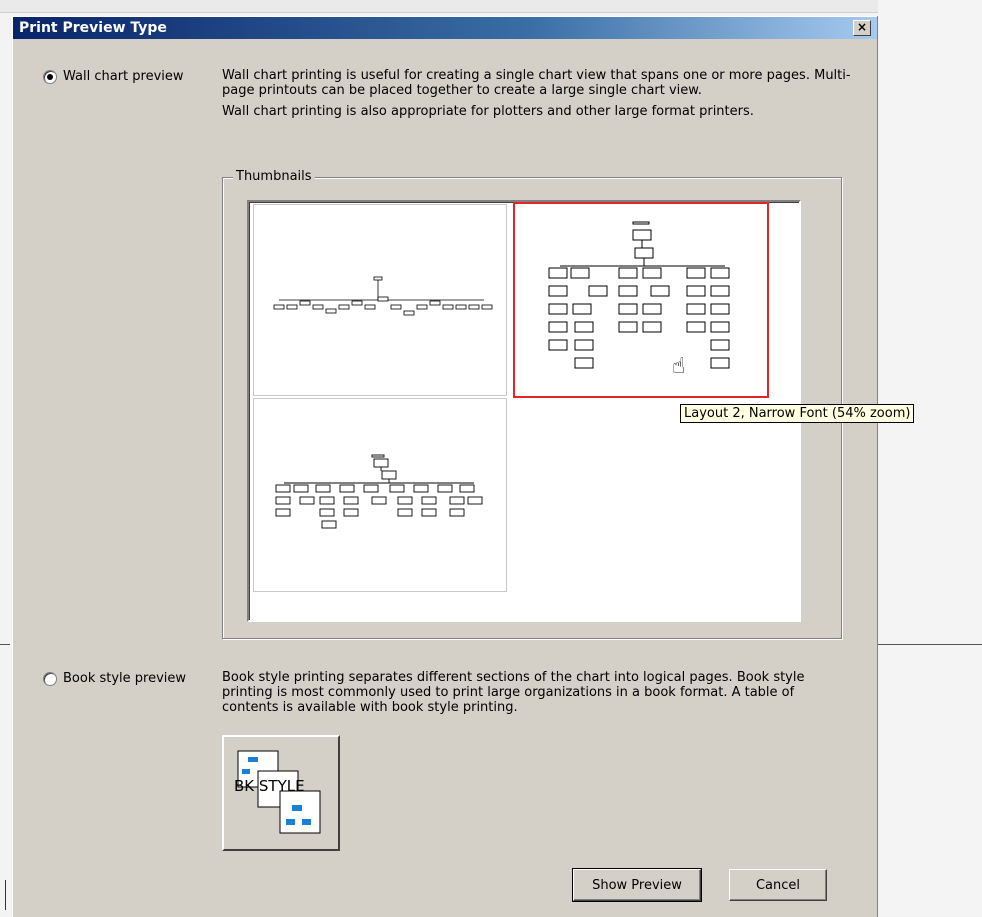 Image resolution: width=982 pixels, height=917 pixels. I want to click on title-bar: Print Preview Type ×, so click(445, 28).